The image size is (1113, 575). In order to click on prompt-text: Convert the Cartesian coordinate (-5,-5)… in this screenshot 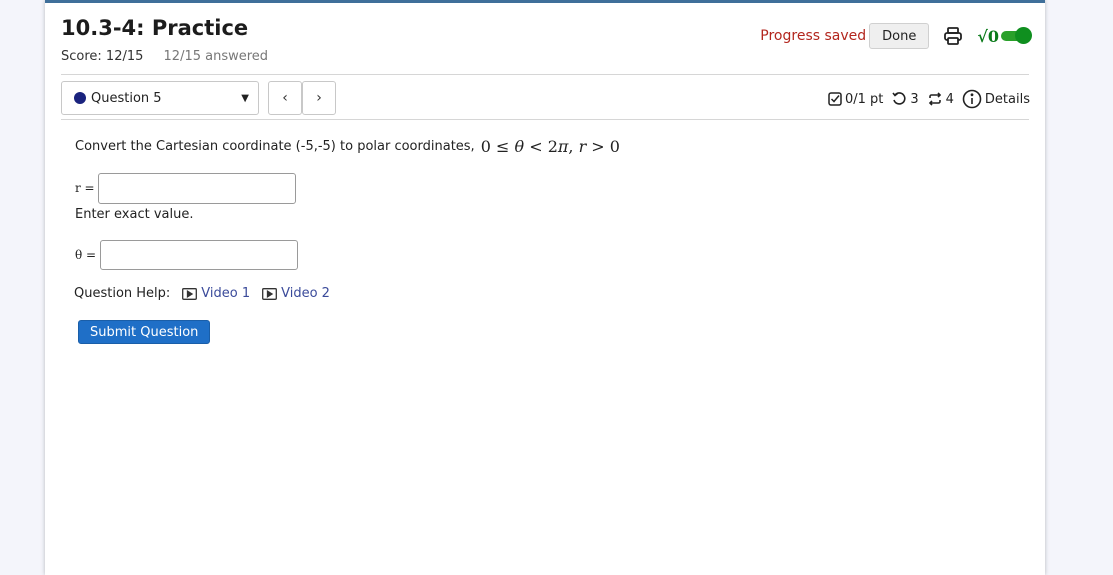, I will do `click(275, 146)`.